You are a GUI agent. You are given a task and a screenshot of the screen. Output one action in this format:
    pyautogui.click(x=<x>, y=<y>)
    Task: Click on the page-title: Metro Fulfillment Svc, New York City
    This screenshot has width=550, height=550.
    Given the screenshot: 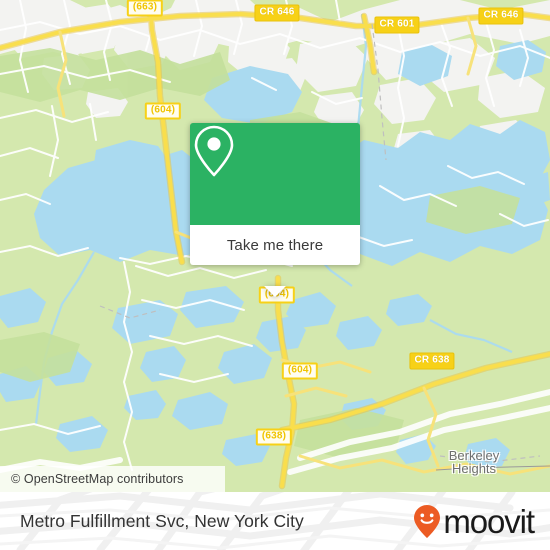 What is the action you would take?
    pyautogui.click(x=162, y=521)
    